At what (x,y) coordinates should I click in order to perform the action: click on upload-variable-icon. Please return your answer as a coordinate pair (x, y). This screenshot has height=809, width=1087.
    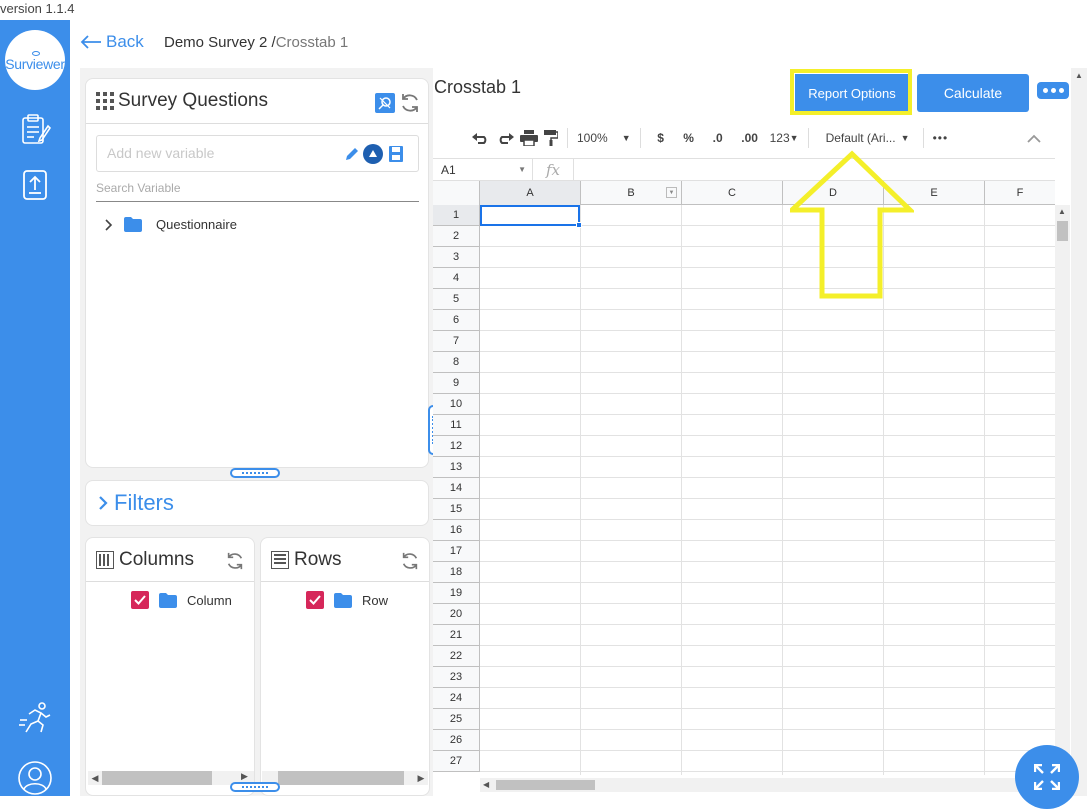
    Looking at the image, I should click on (373, 154).